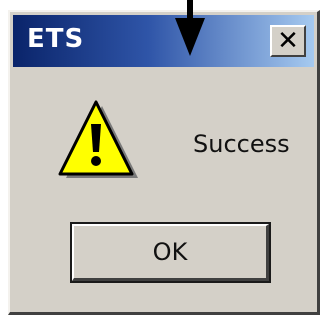  I want to click on window-title: ETS, so click(56, 39).